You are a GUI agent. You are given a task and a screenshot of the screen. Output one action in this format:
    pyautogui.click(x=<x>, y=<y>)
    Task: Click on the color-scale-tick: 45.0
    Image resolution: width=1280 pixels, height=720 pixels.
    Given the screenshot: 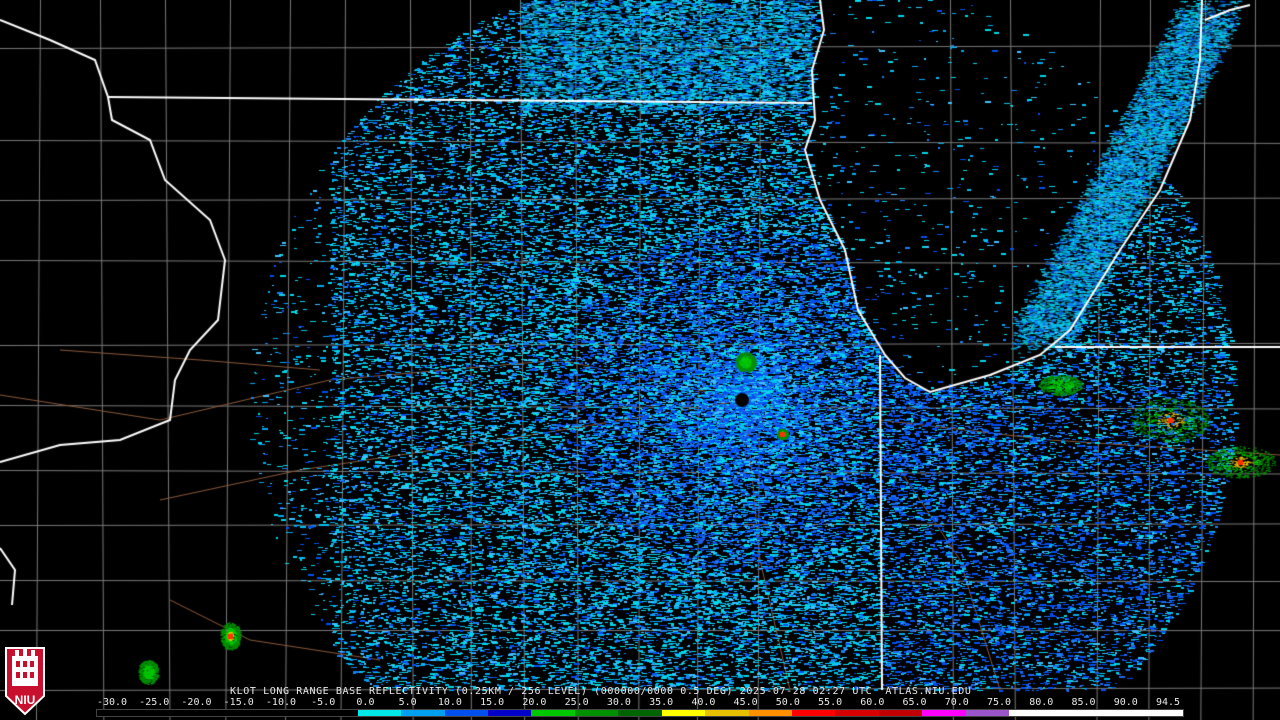 What is the action you would take?
    pyautogui.click(x=745, y=702)
    